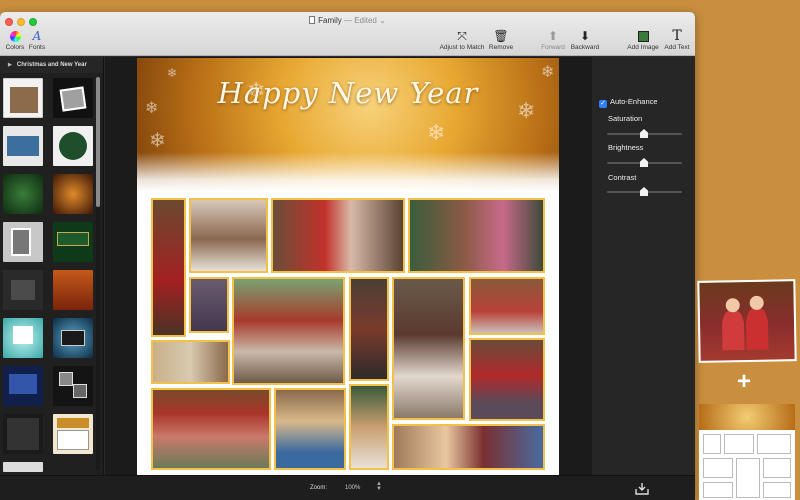 The width and height of the screenshot is (800, 500). Describe the element at coordinates (622, 177) in the screenshot. I see `contrast-label: Contrast` at that location.